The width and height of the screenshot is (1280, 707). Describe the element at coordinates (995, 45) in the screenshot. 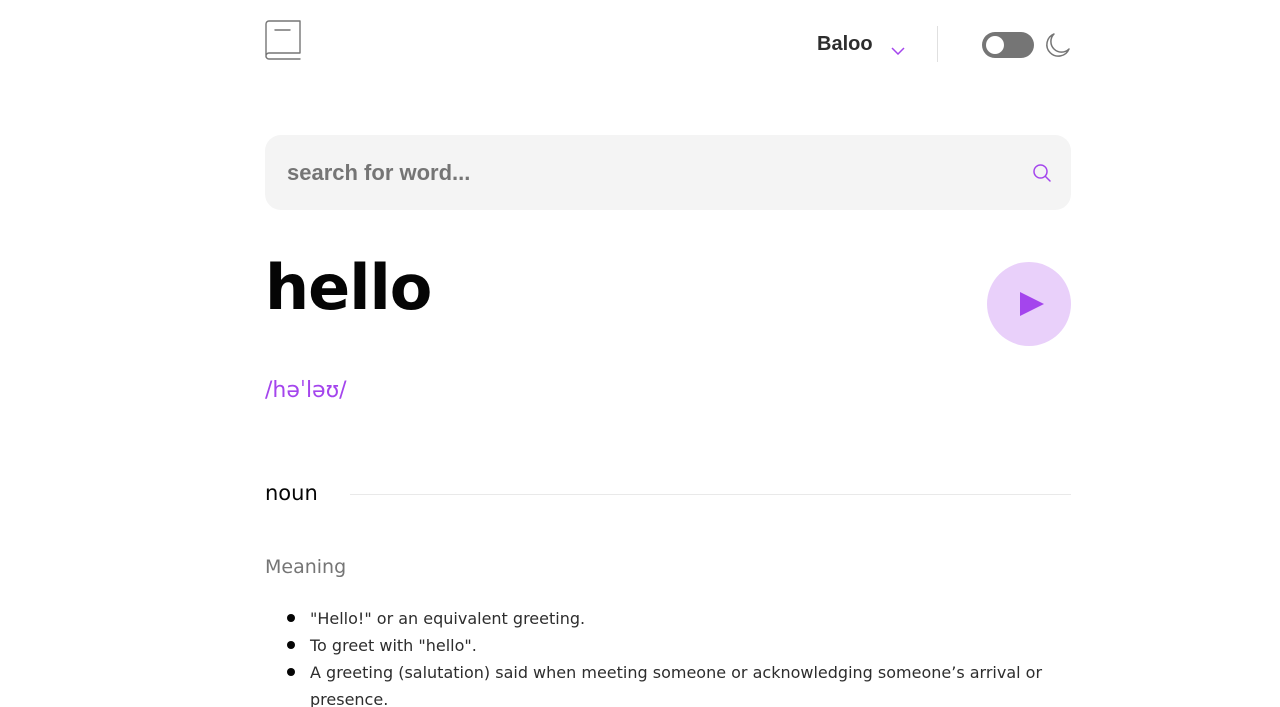

I see `theme-toggle-knob` at that location.